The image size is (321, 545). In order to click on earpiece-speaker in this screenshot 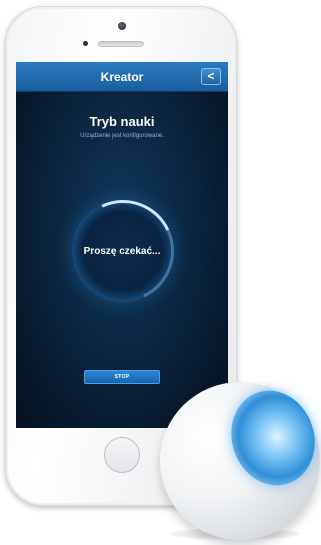, I will do `click(121, 44)`.